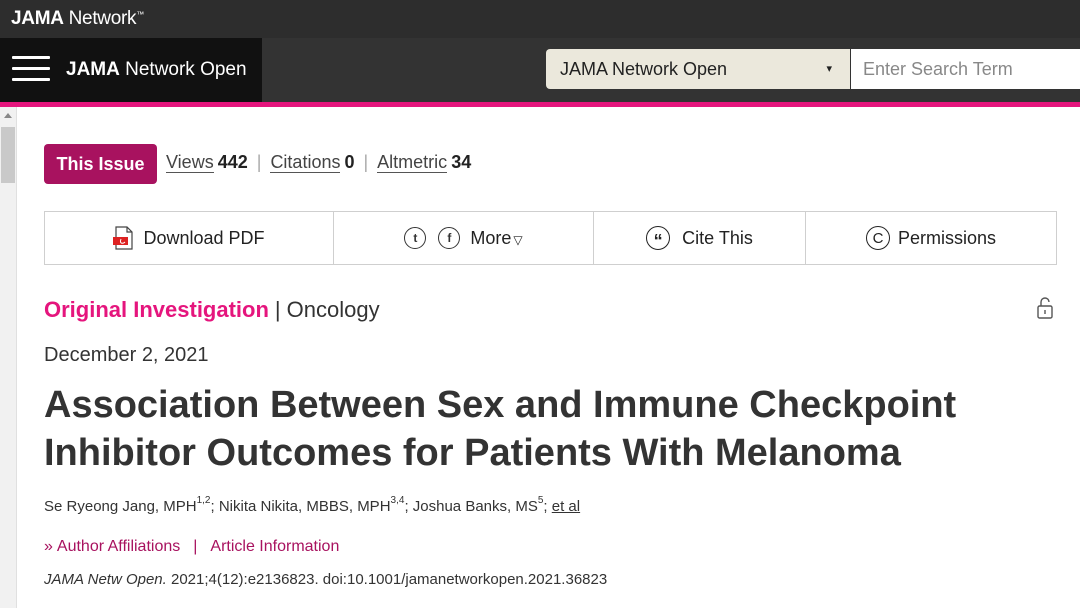 The image size is (1080, 608). I want to click on network-brand-bold: JAMA, so click(37, 18).